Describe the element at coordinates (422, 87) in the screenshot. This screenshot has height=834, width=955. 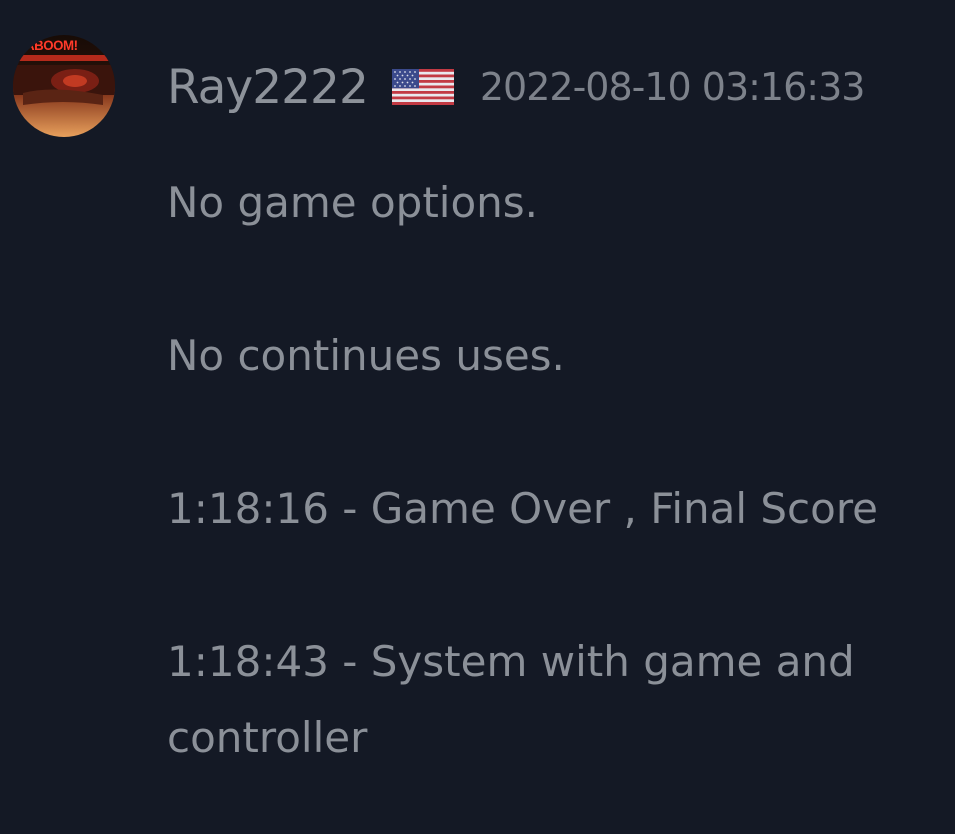
I see `us-flag-icon` at that location.